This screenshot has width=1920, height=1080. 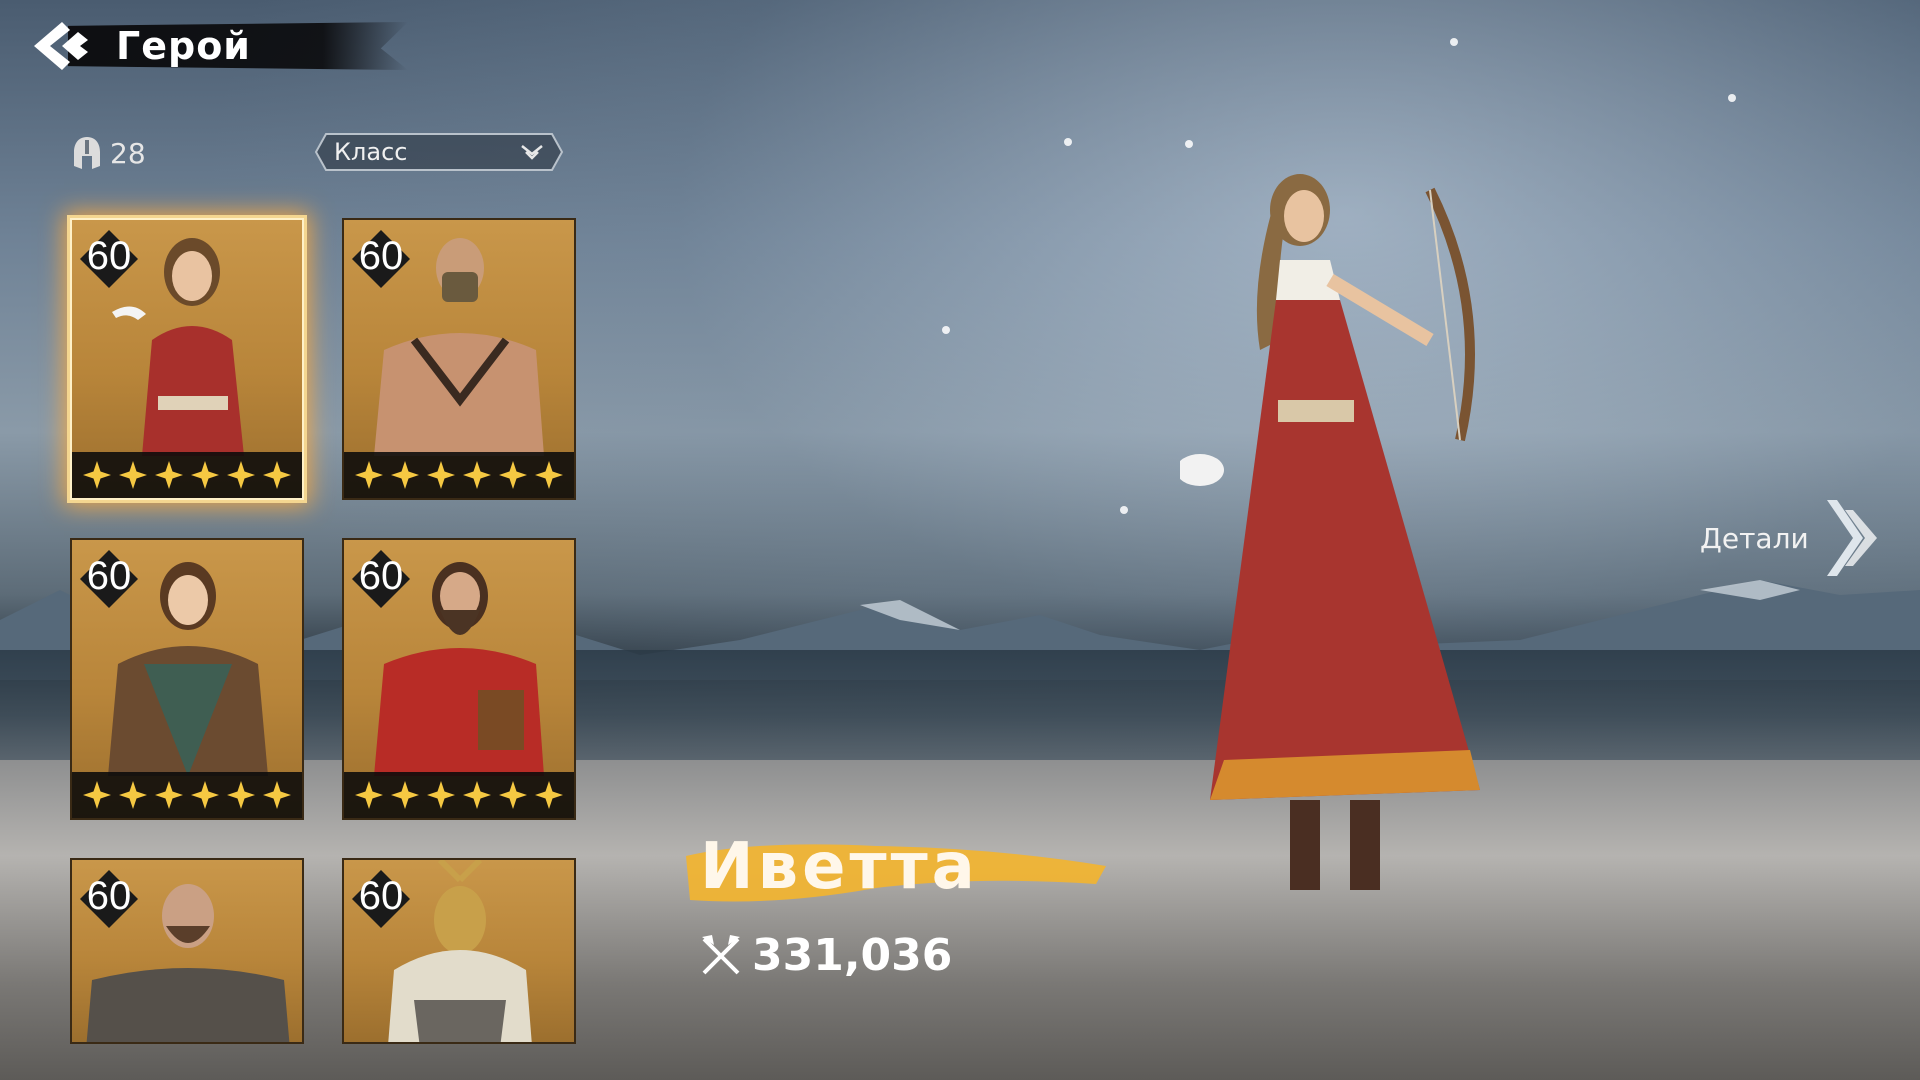 I want to click on details-button: Детали, so click(x=1791, y=538).